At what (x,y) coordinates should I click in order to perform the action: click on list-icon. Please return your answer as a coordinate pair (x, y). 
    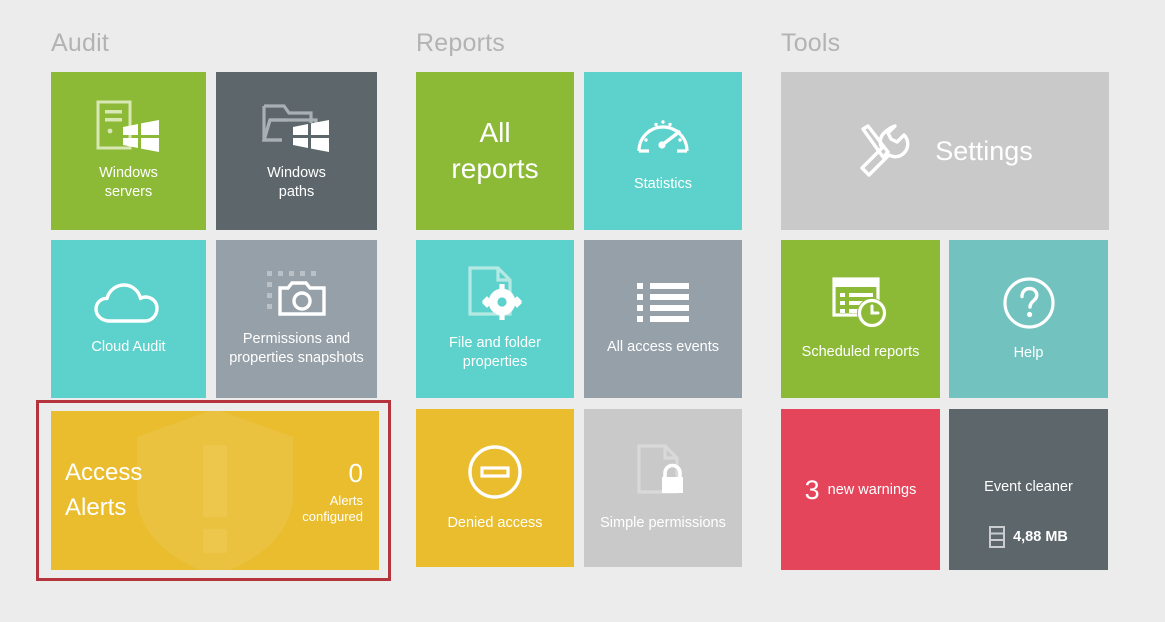
    Looking at the image, I should click on (663, 303).